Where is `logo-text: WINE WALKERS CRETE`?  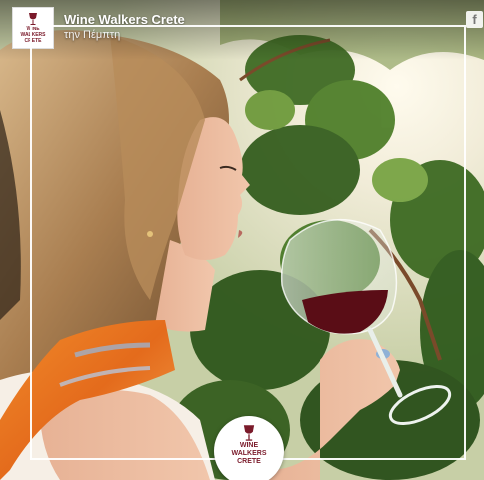 logo-text: WINE WALKERS CRETE is located at coordinates (249, 453).